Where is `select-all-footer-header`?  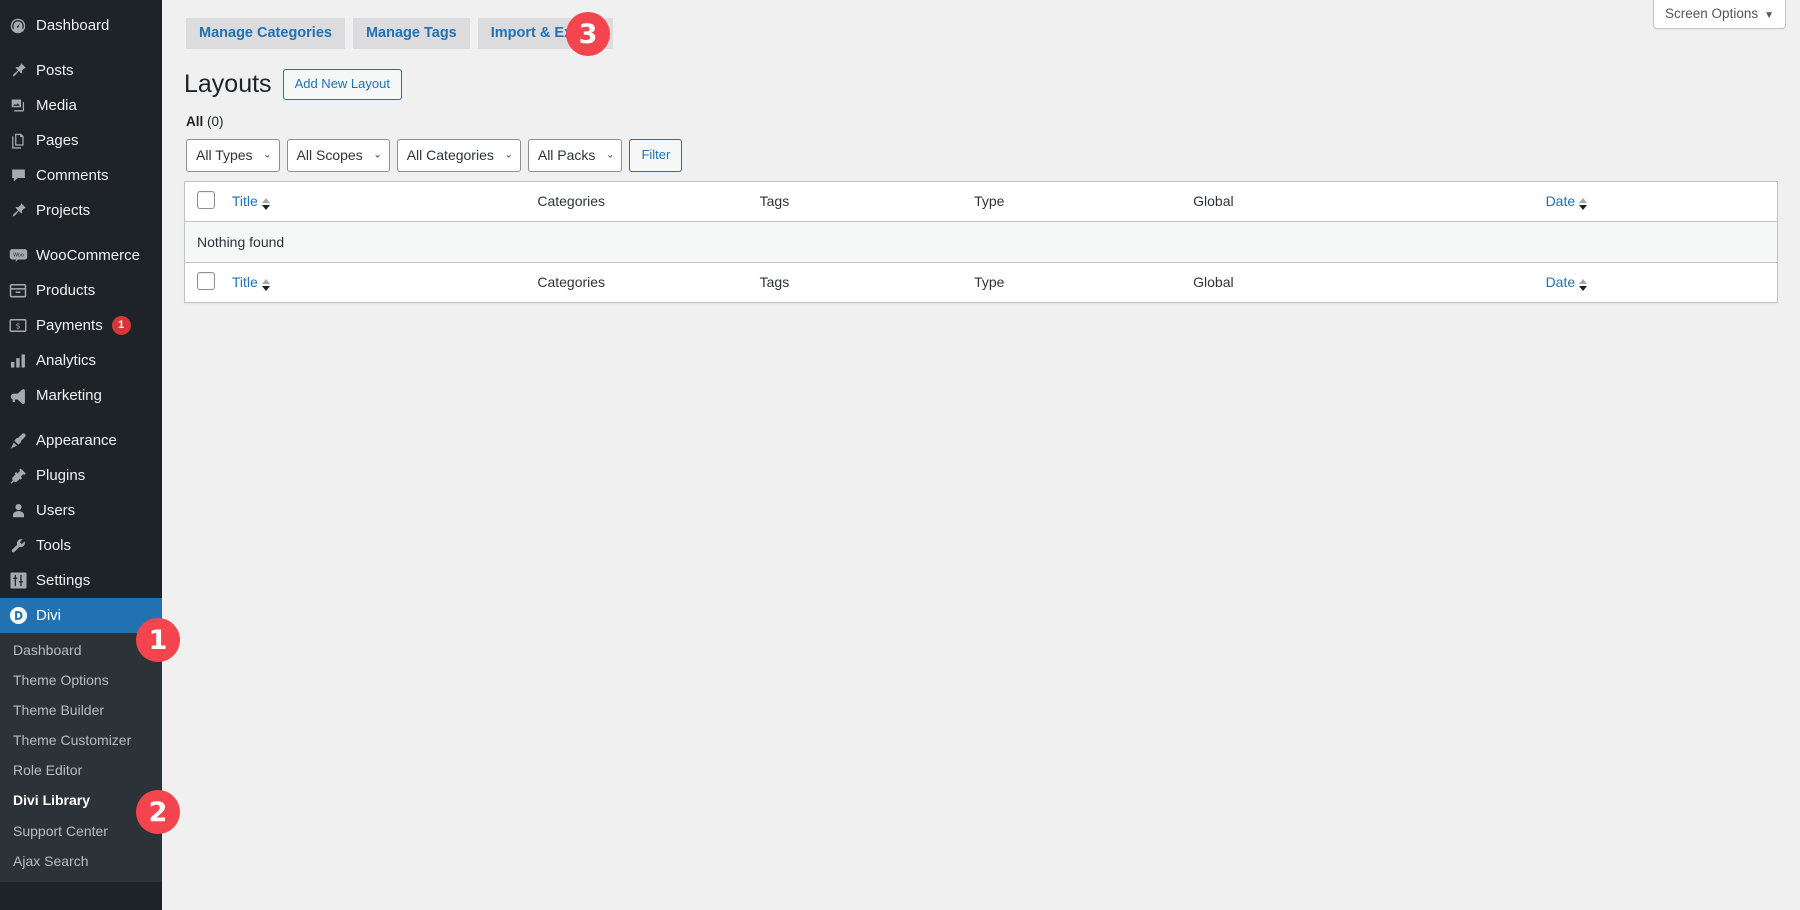
select-all-footer-header is located at coordinates (203, 282).